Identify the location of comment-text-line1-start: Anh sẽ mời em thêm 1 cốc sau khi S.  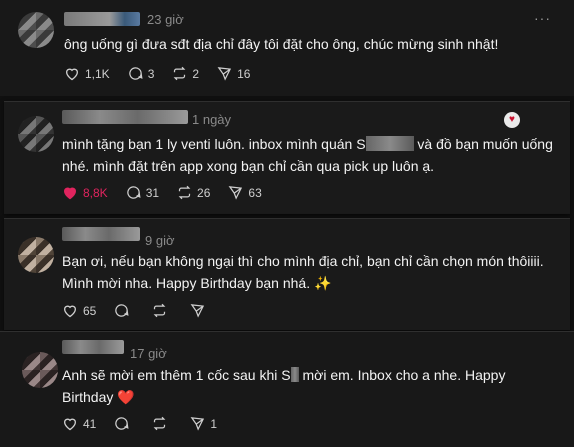
(176, 375).